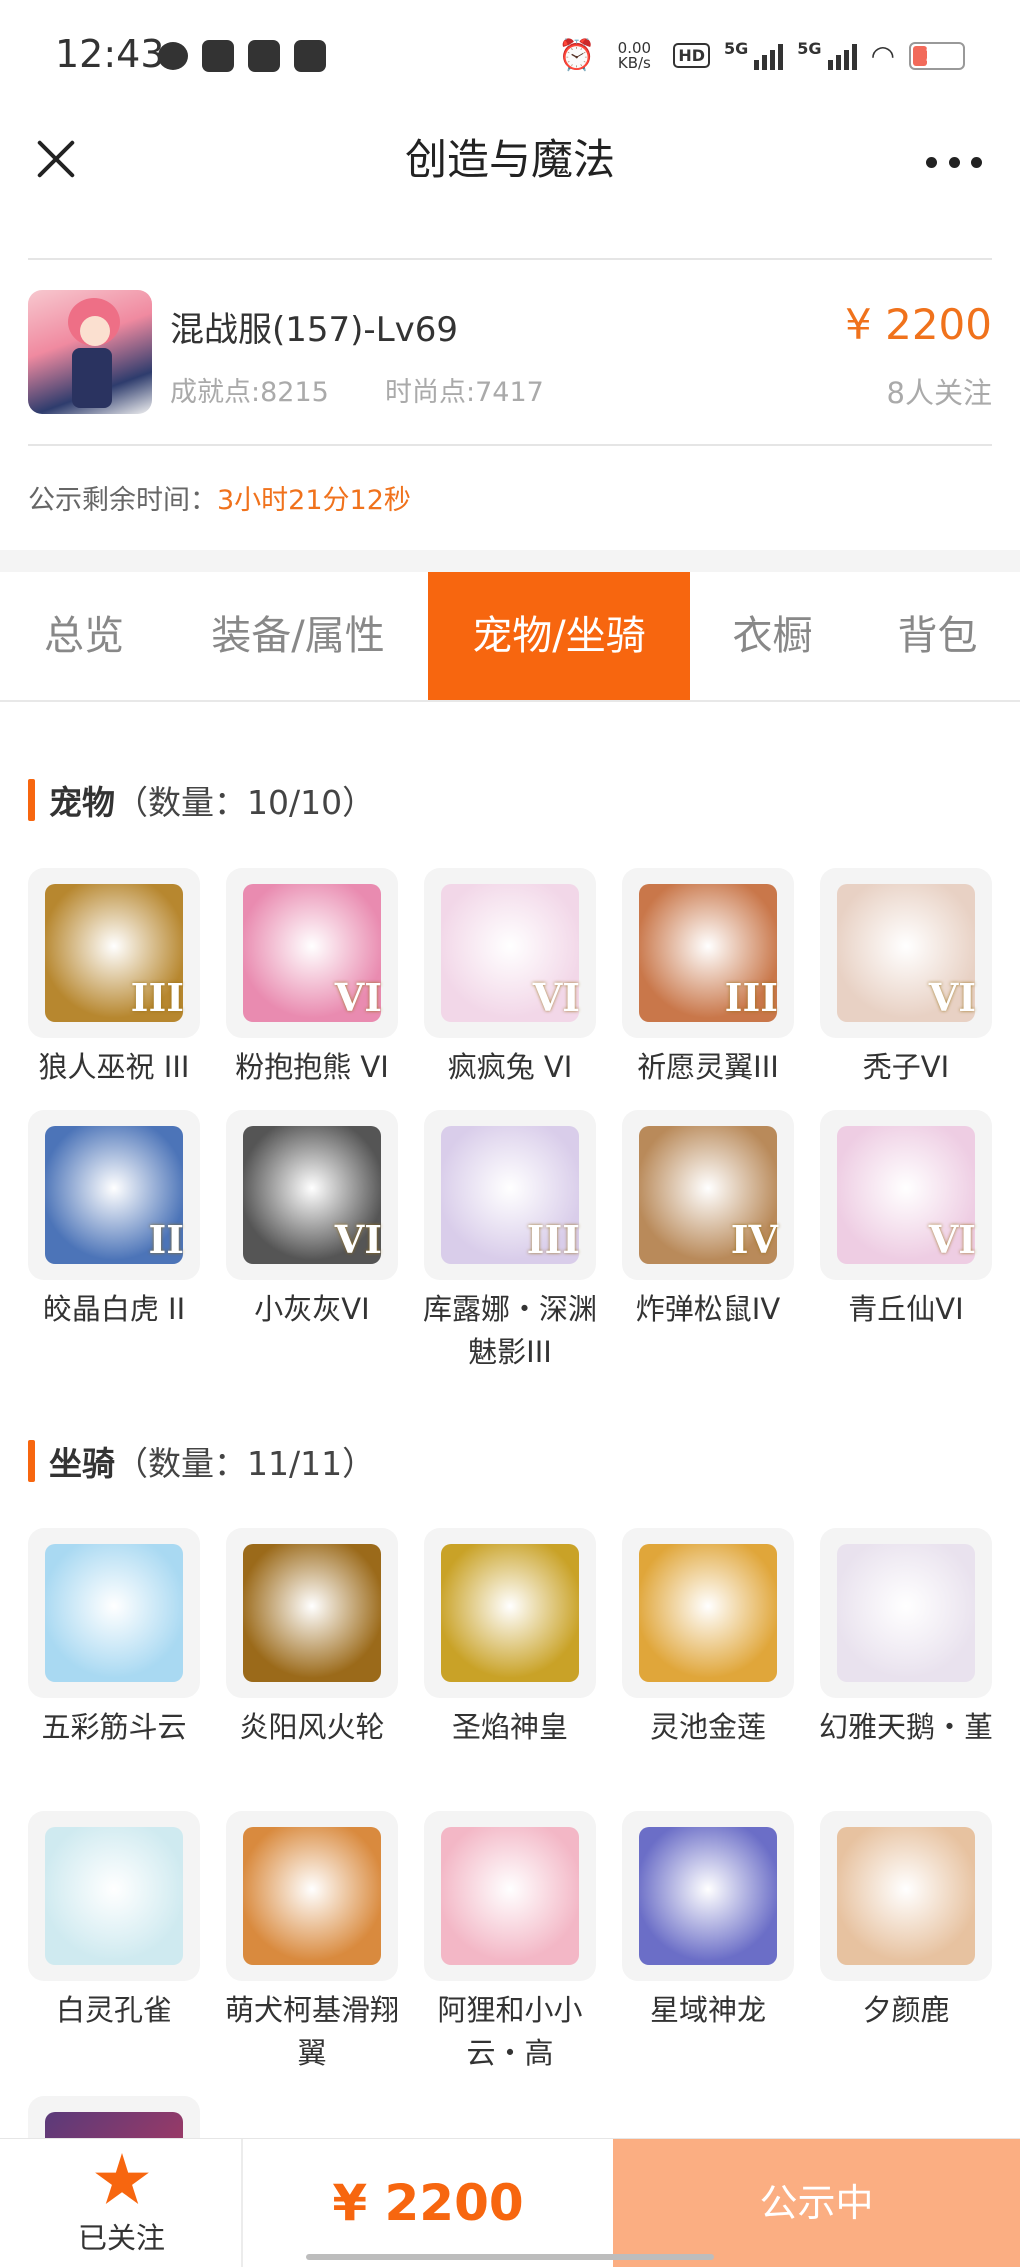  I want to click on pet-item: III 狼人巫祝 III, so click(114, 978).